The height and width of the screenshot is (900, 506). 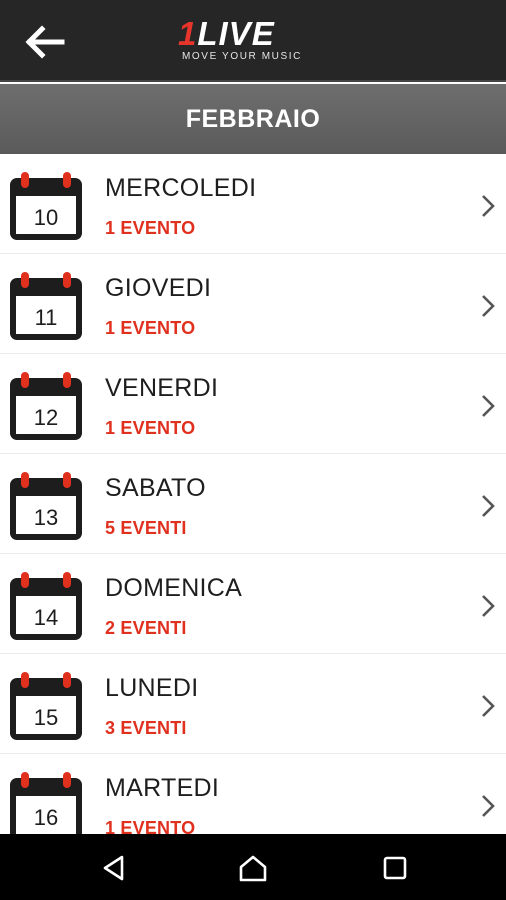 I want to click on month-title: FEBBRAIO, so click(x=253, y=118).